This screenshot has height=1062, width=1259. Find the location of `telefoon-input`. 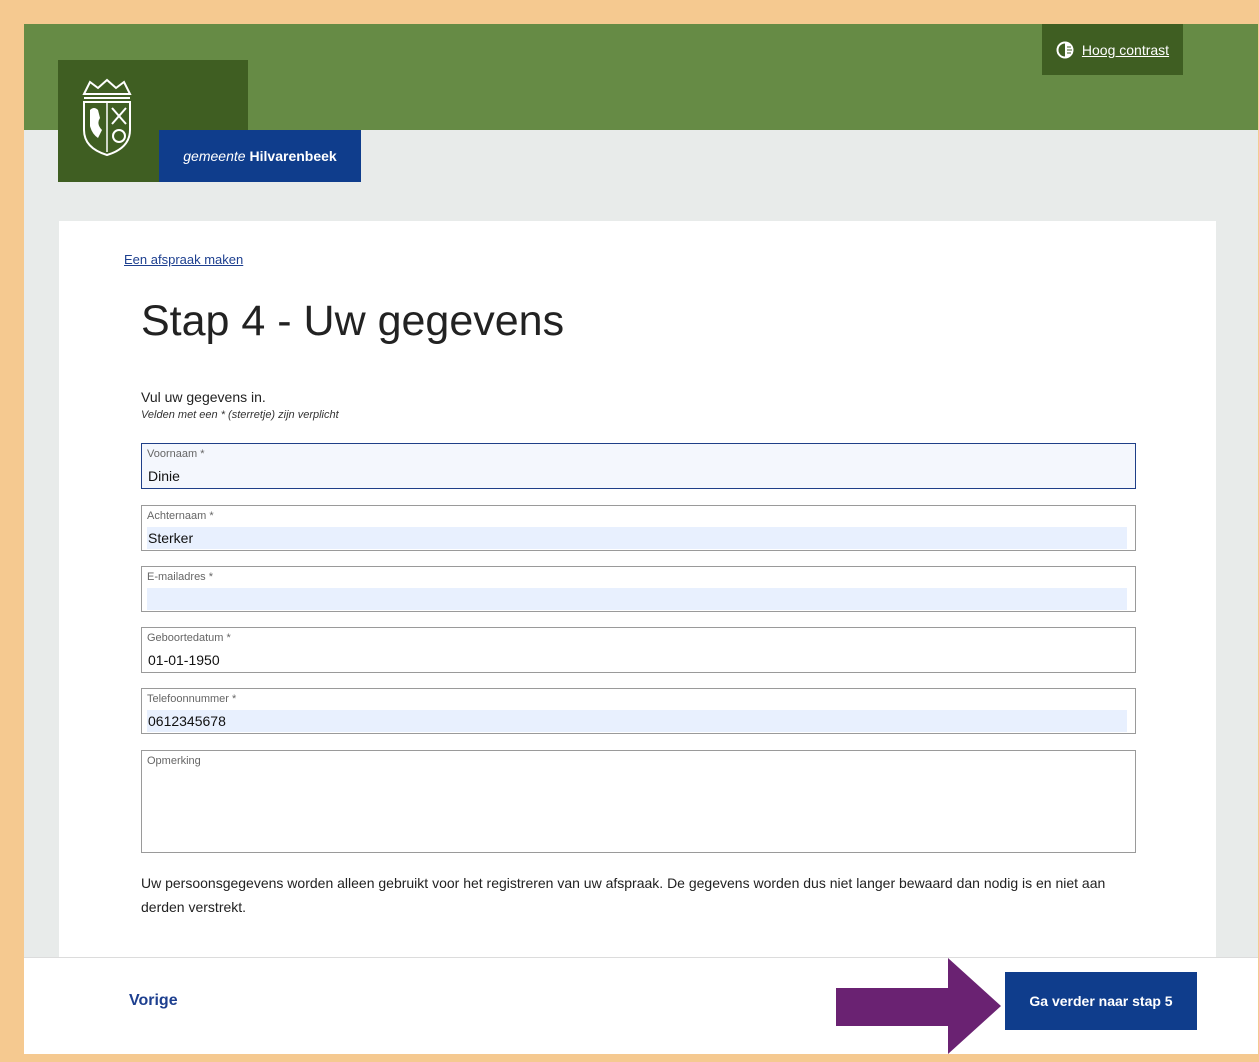

telefoon-input is located at coordinates (637, 721).